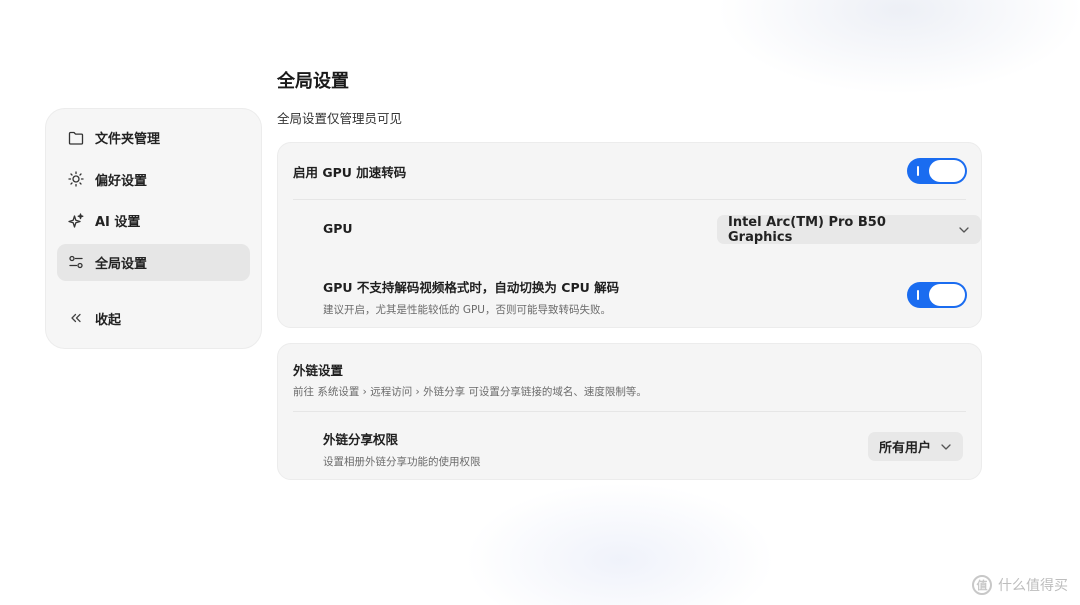  I want to click on share-permission-value: 所有用户, so click(905, 448).